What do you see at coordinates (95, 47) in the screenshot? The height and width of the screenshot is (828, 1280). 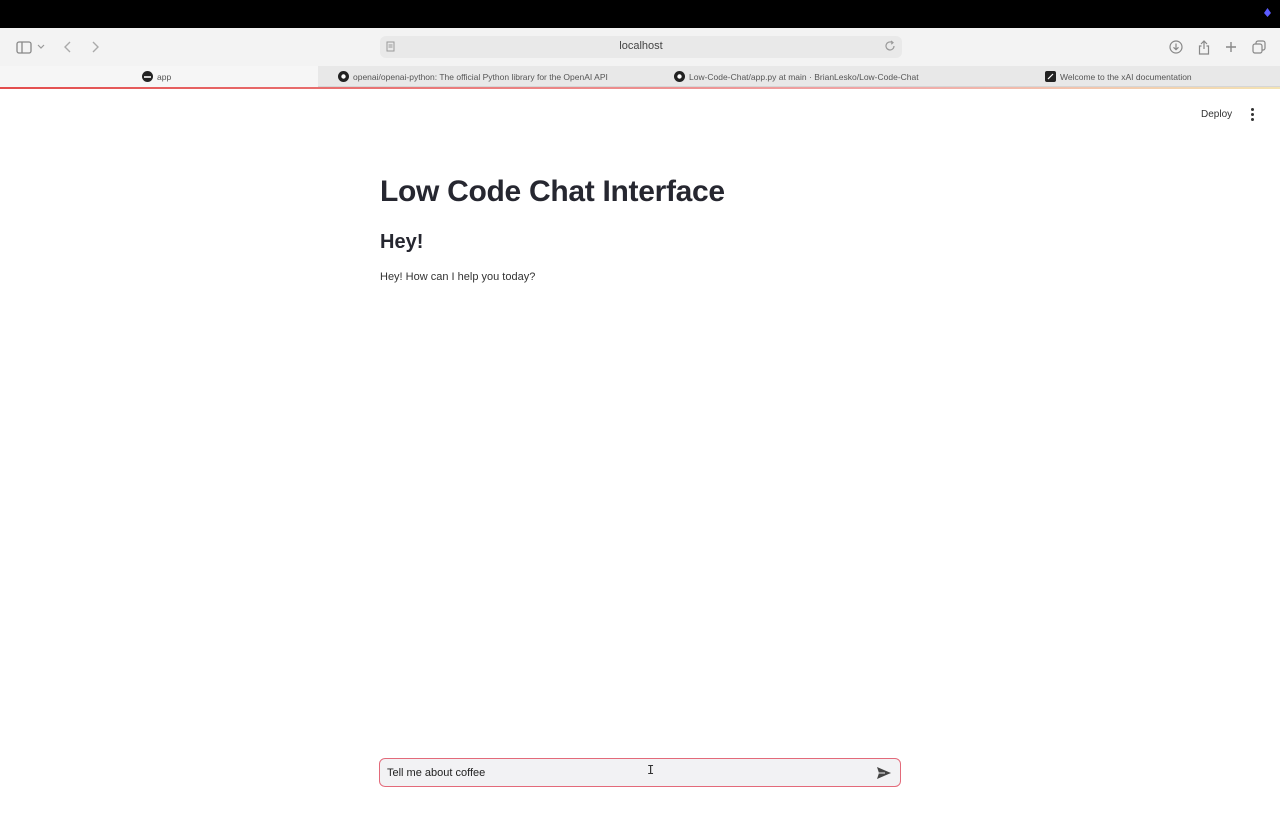 I see `forward-icon` at bounding box center [95, 47].